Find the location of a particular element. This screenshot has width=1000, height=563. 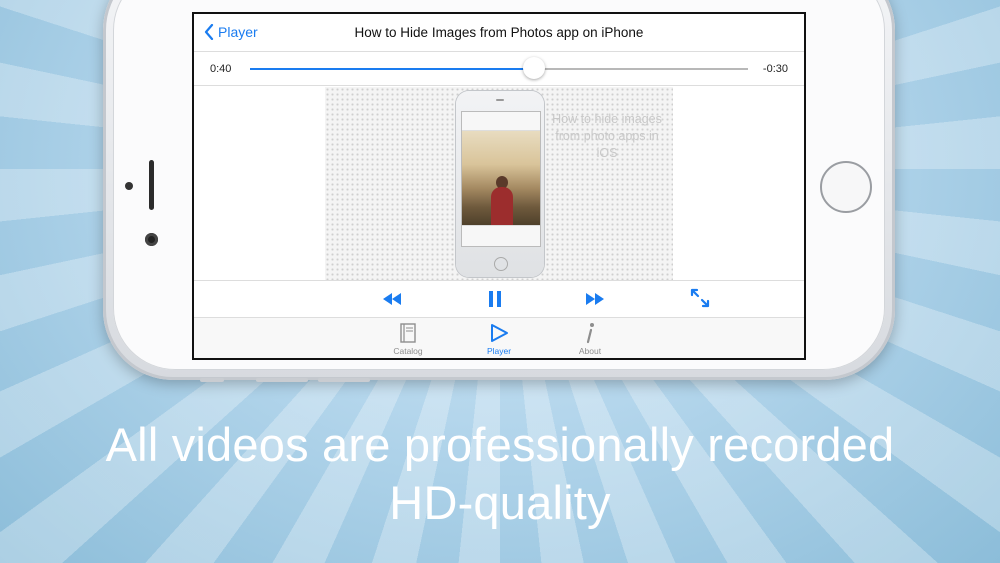

headline-line-2: HD-quality is located at coordinates (500, 502).